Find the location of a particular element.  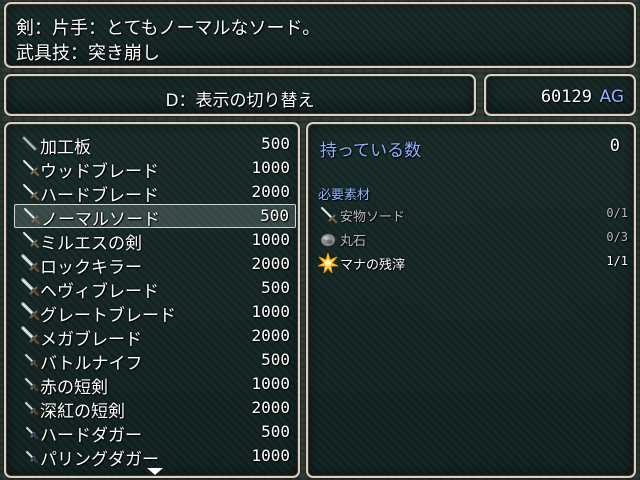

material-count: 0/3 is located at coordinates (617, 237).